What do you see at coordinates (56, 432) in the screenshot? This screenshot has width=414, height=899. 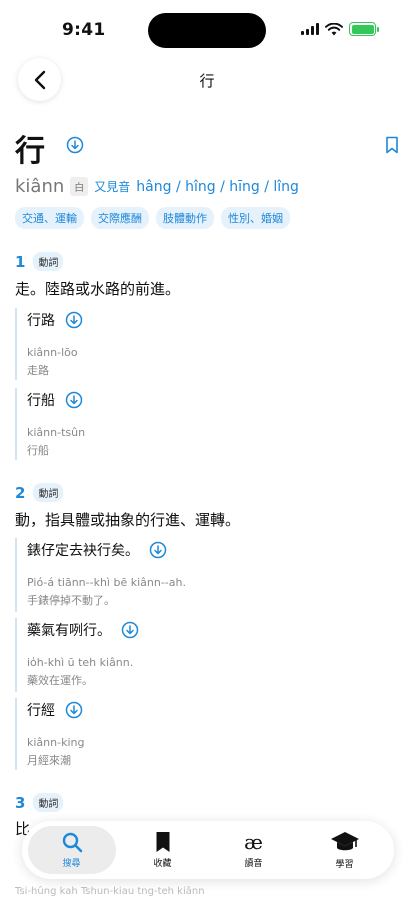 I see `example-romanization: kiânn-tsûn` at bounding box center [56, 432].